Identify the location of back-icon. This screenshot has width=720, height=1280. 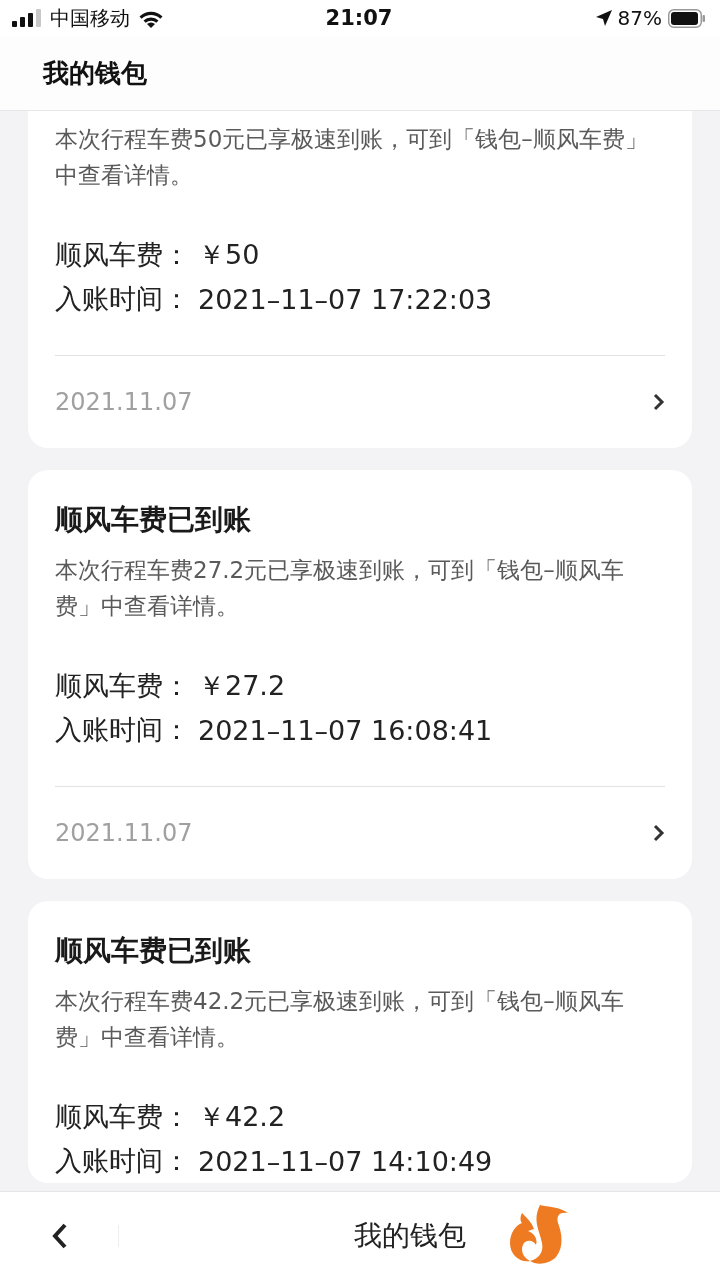
(60, 1236).